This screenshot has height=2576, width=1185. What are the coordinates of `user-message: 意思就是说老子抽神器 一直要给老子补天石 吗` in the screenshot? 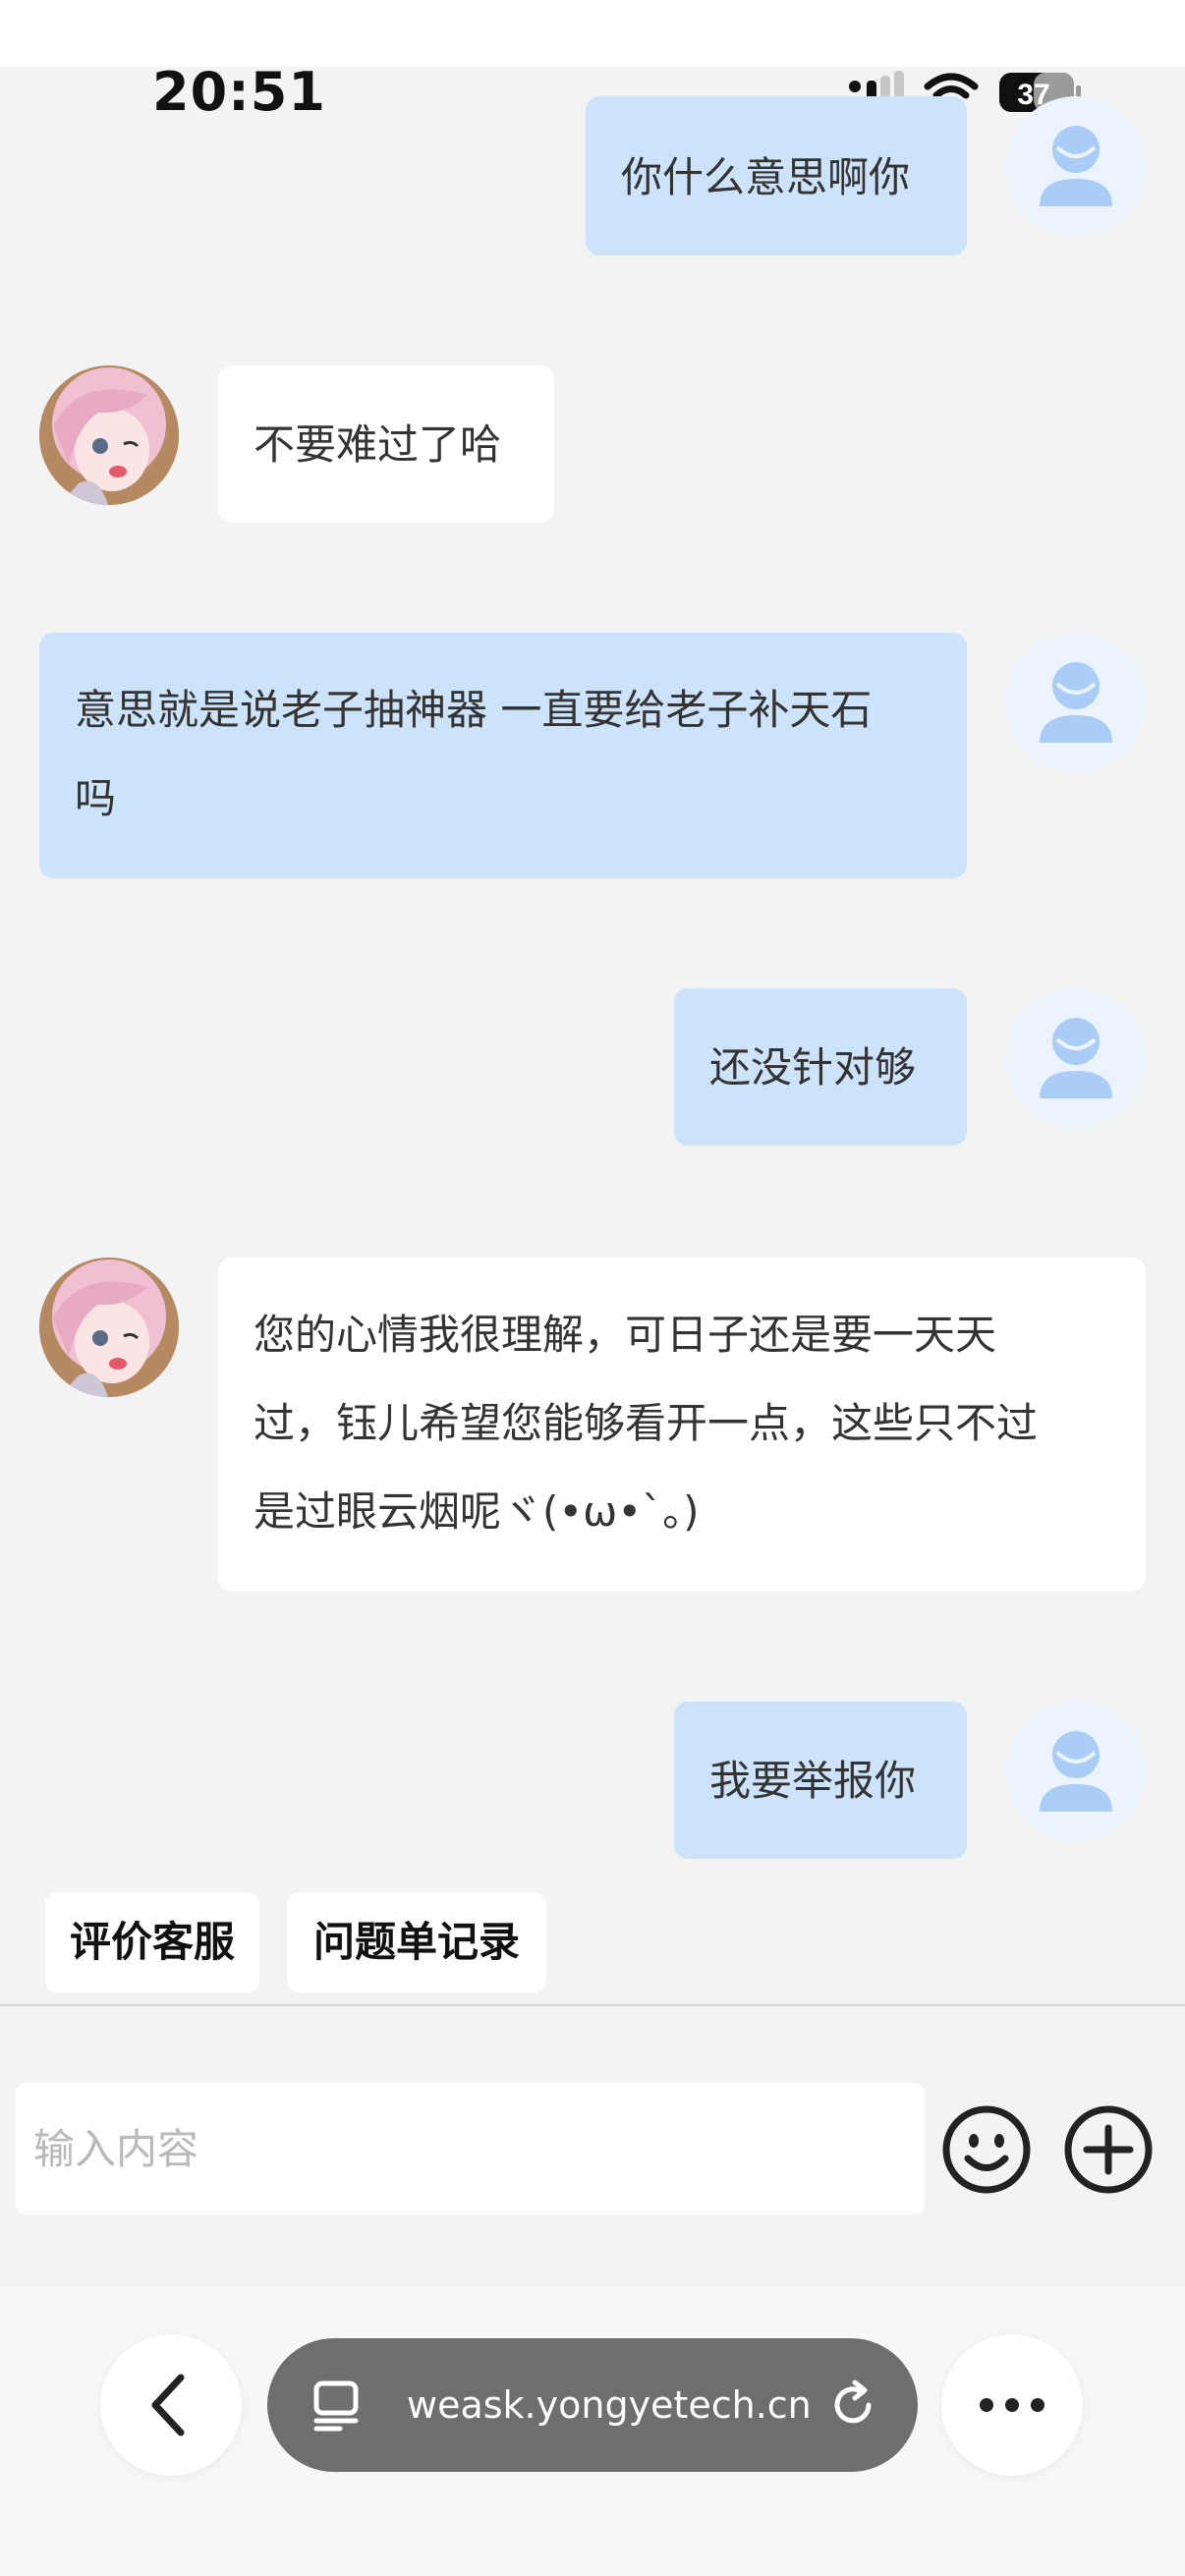 It's located at (503, 755).